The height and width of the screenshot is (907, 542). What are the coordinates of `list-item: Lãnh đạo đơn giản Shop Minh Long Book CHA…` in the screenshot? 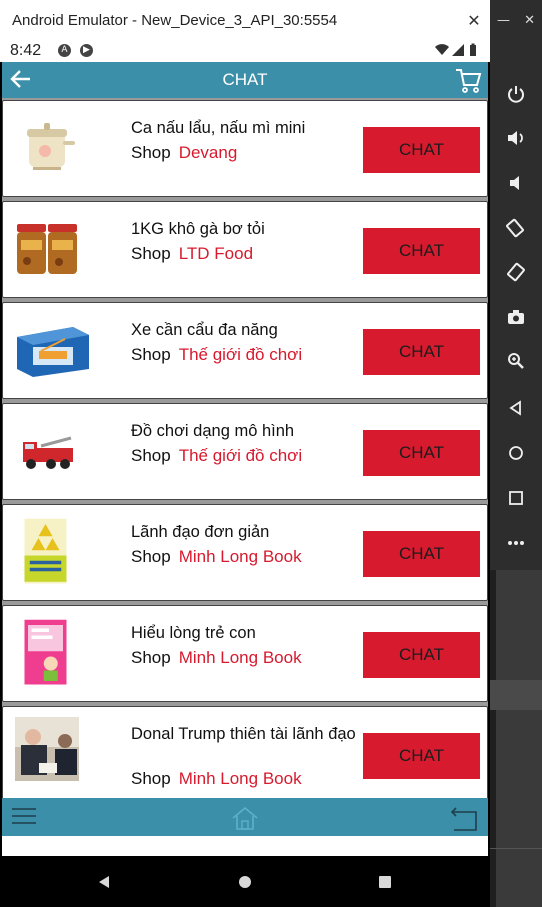 It's located at (245, 552).